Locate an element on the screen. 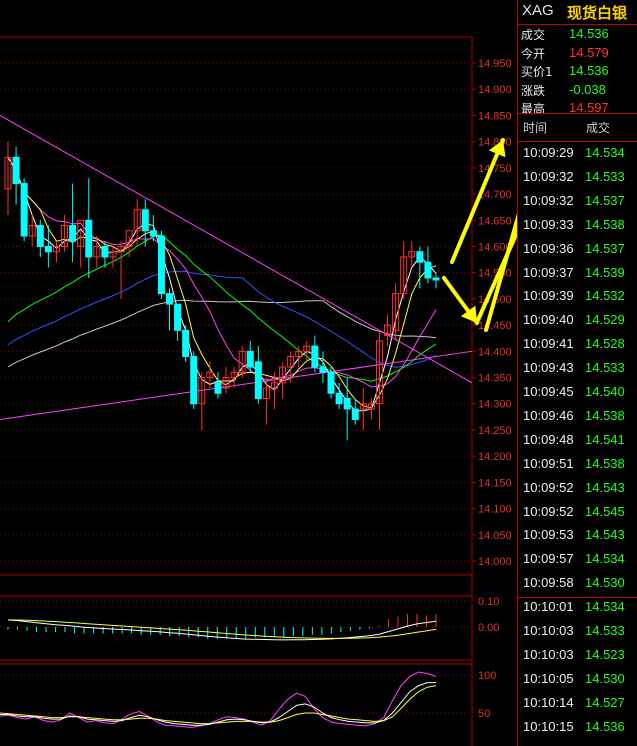 The image size is (637, 746). trade-row: 10:10:15 14.536 is located at coordinates (577, 727).